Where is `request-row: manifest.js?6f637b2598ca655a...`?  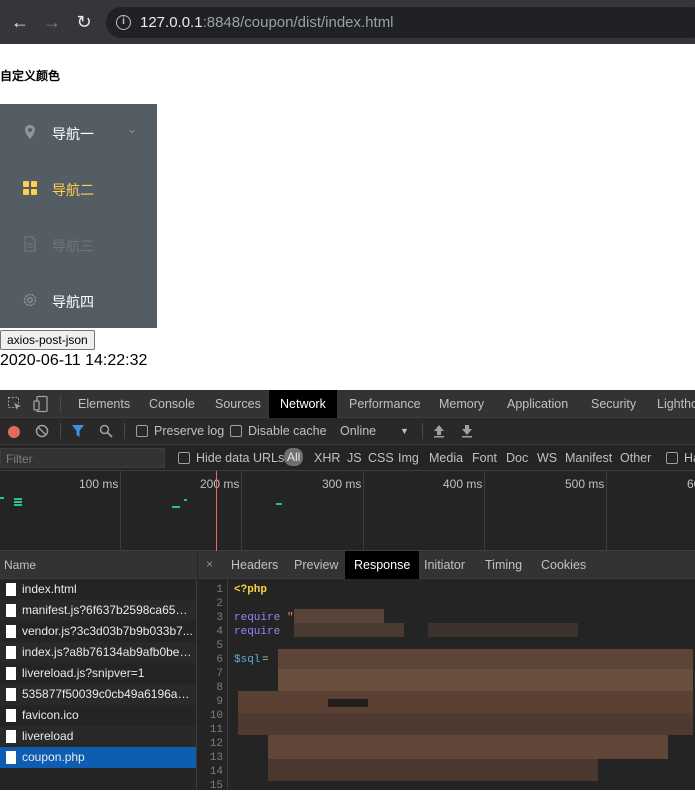
request-row: manifest.js?6f637b2598ca655a... is located at coordinates (98, 610).